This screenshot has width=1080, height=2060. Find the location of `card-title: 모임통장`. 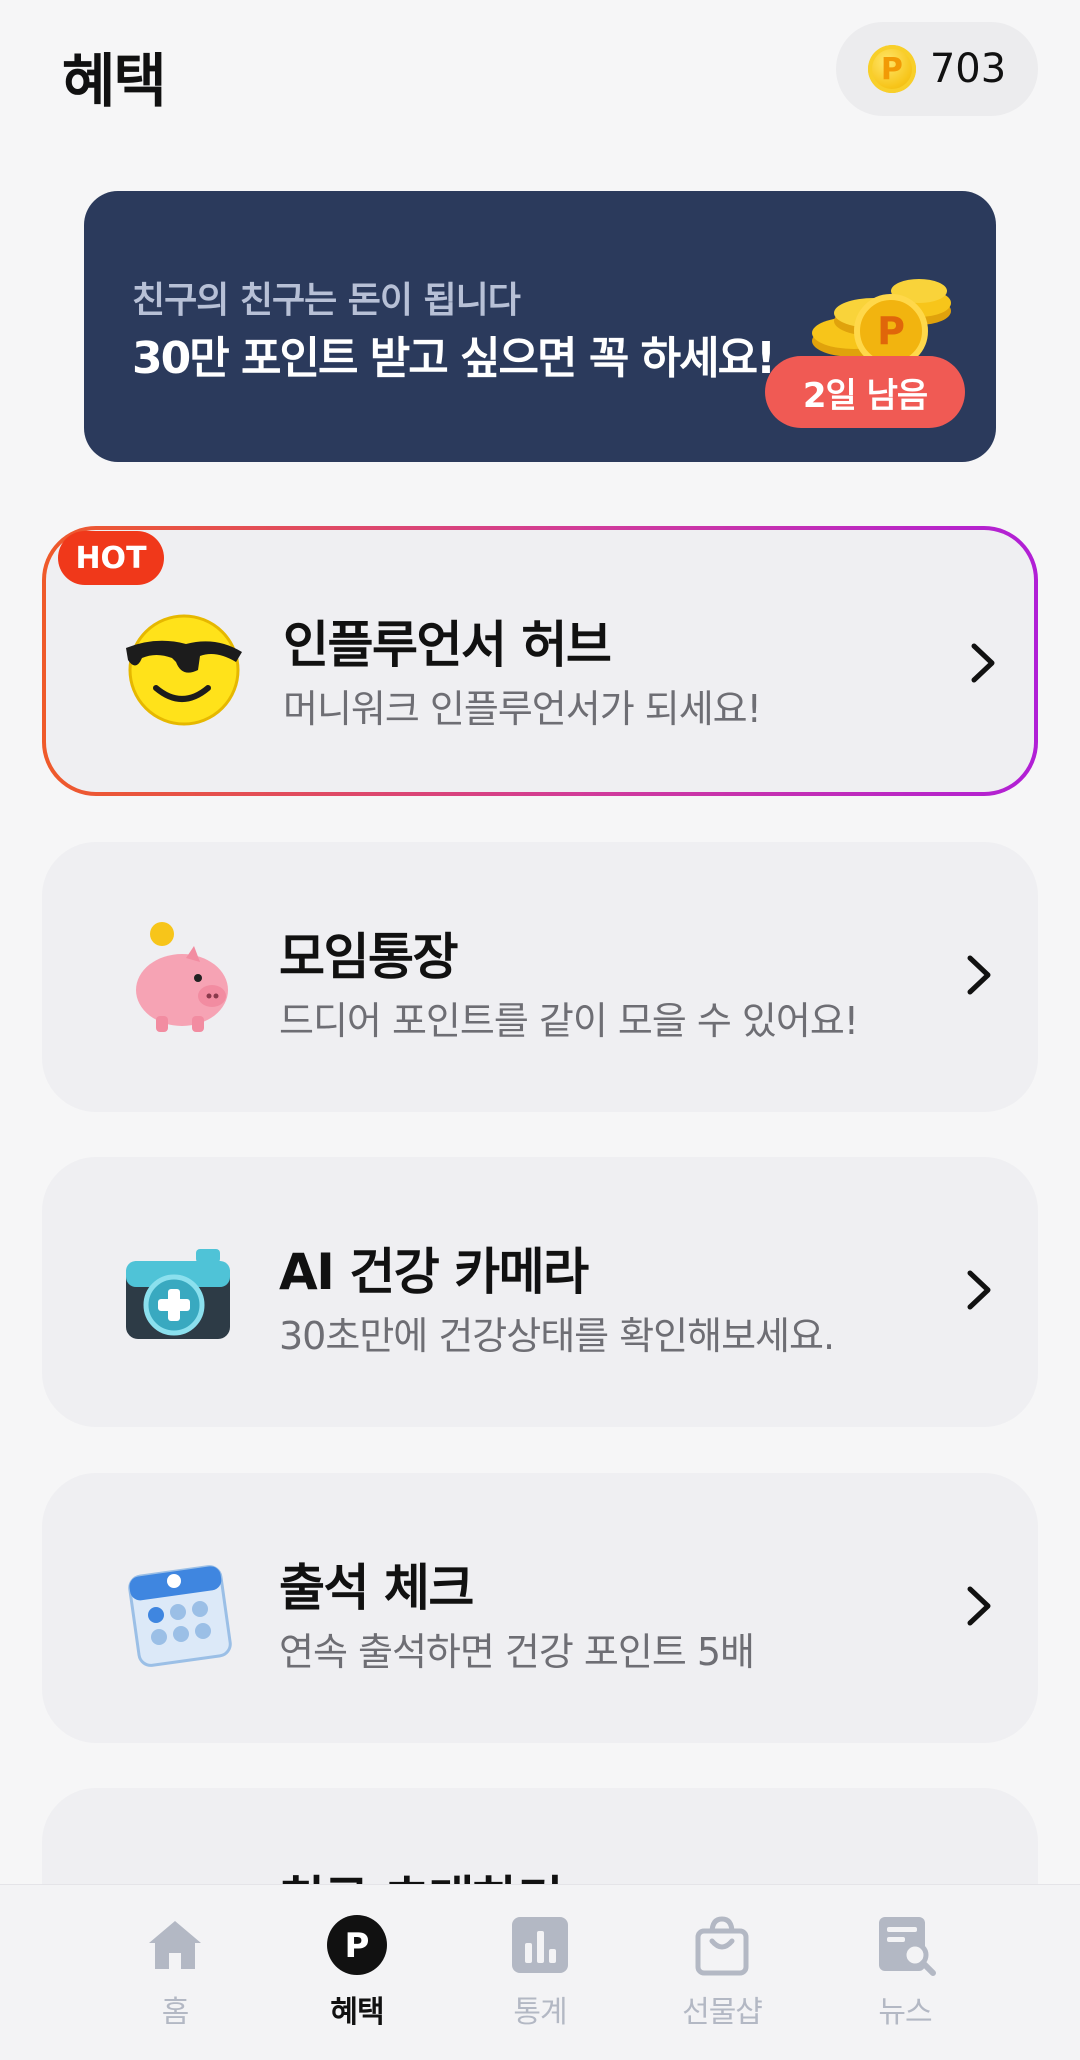

card-title: 모임통장 is located at coordinates (369, 957).